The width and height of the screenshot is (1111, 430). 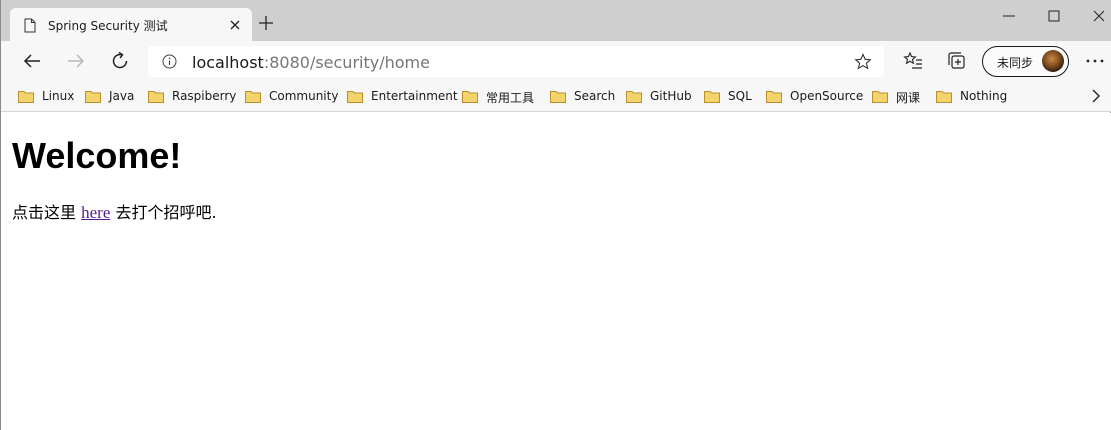 I want to click on title-bar: Spring Security 测试, so click(x=556, y=21).